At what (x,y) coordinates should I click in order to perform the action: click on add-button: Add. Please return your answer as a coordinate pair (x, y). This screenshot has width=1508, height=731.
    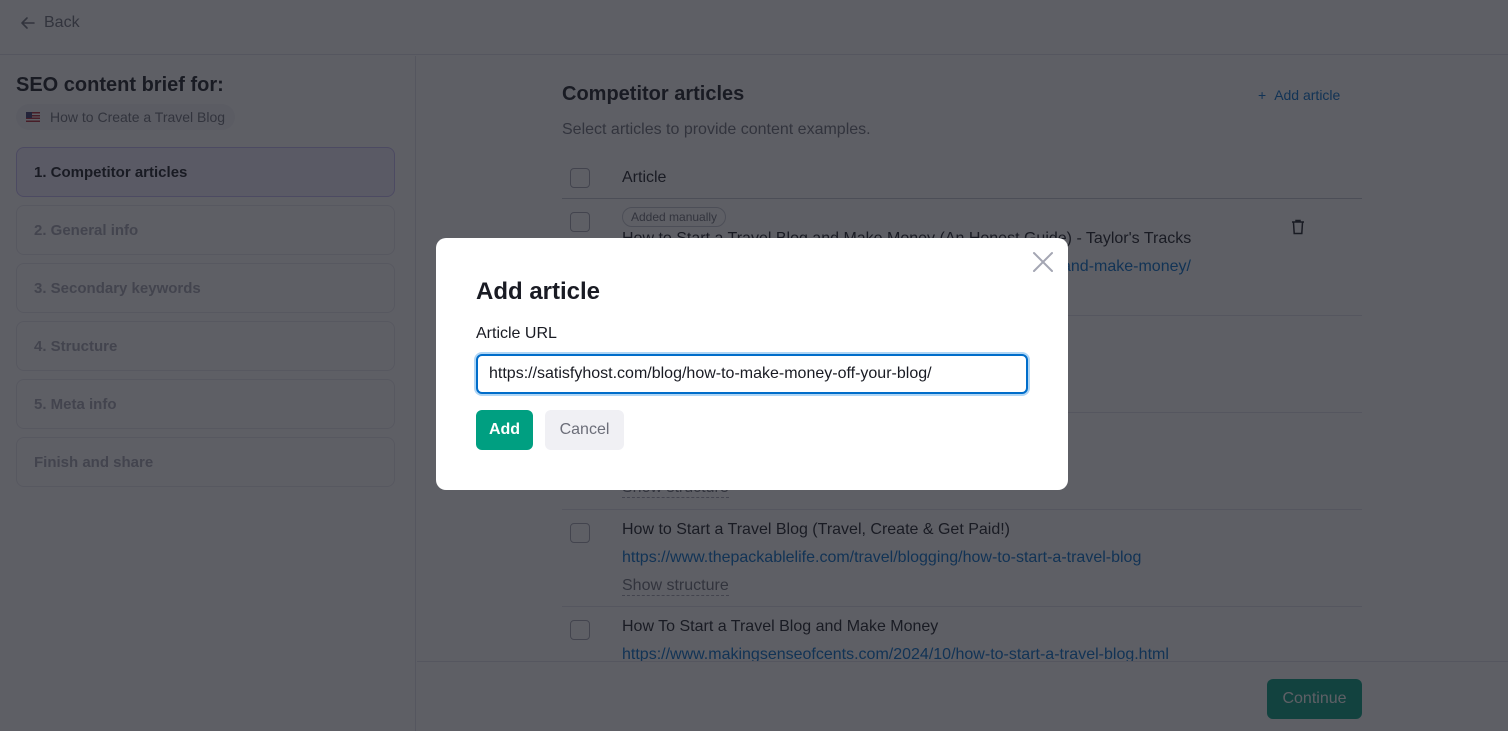
    Looking at the image, I should click on (504, 430).